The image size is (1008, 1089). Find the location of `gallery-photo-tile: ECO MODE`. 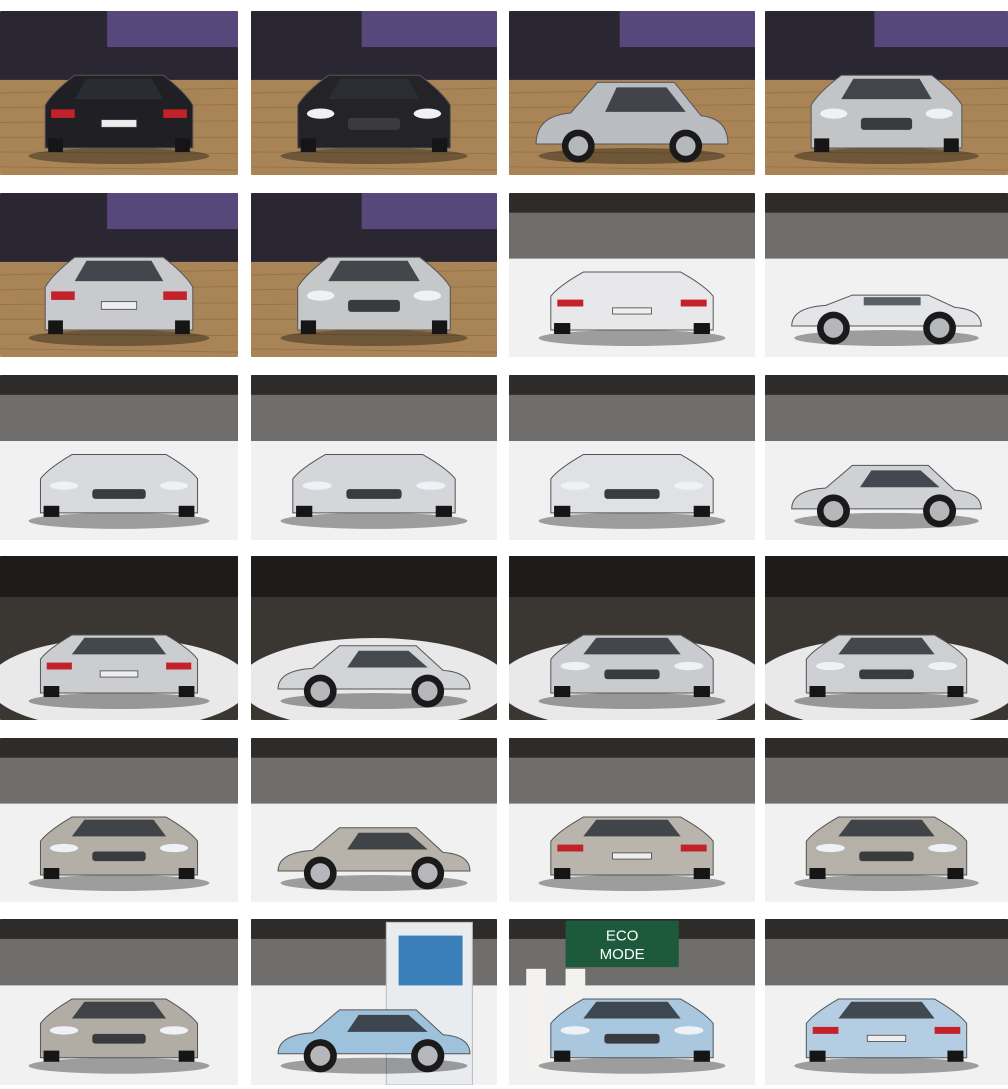

gallery-photo-tile: ECO MODE is located at coordinates (632, 1002).